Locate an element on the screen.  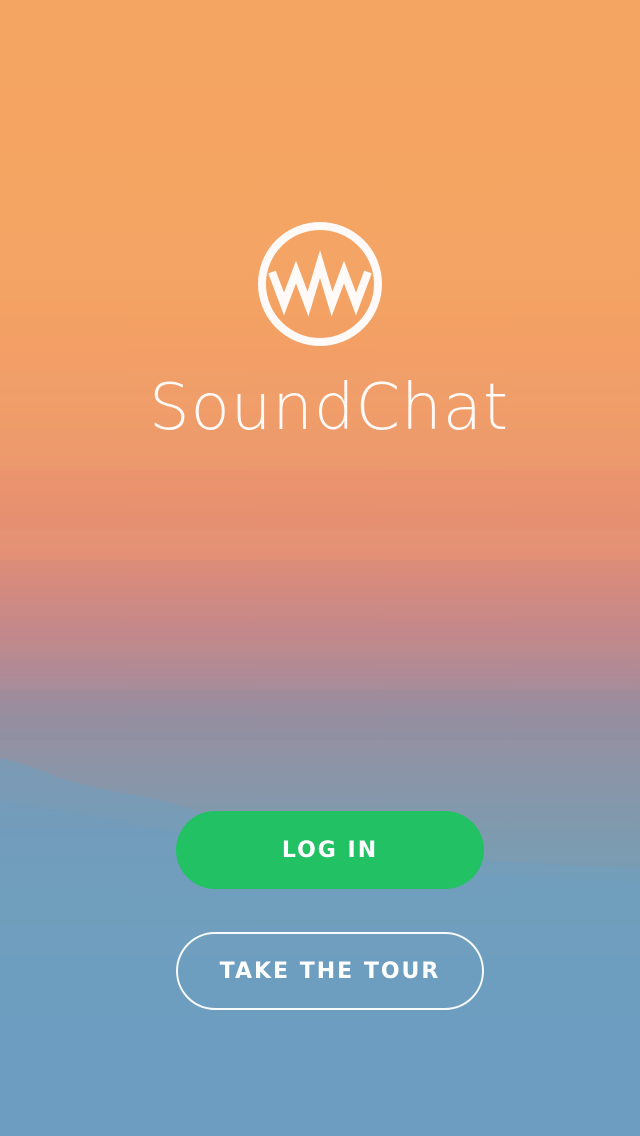
soundwave-logo-icon is located at coordinates (320, 284).